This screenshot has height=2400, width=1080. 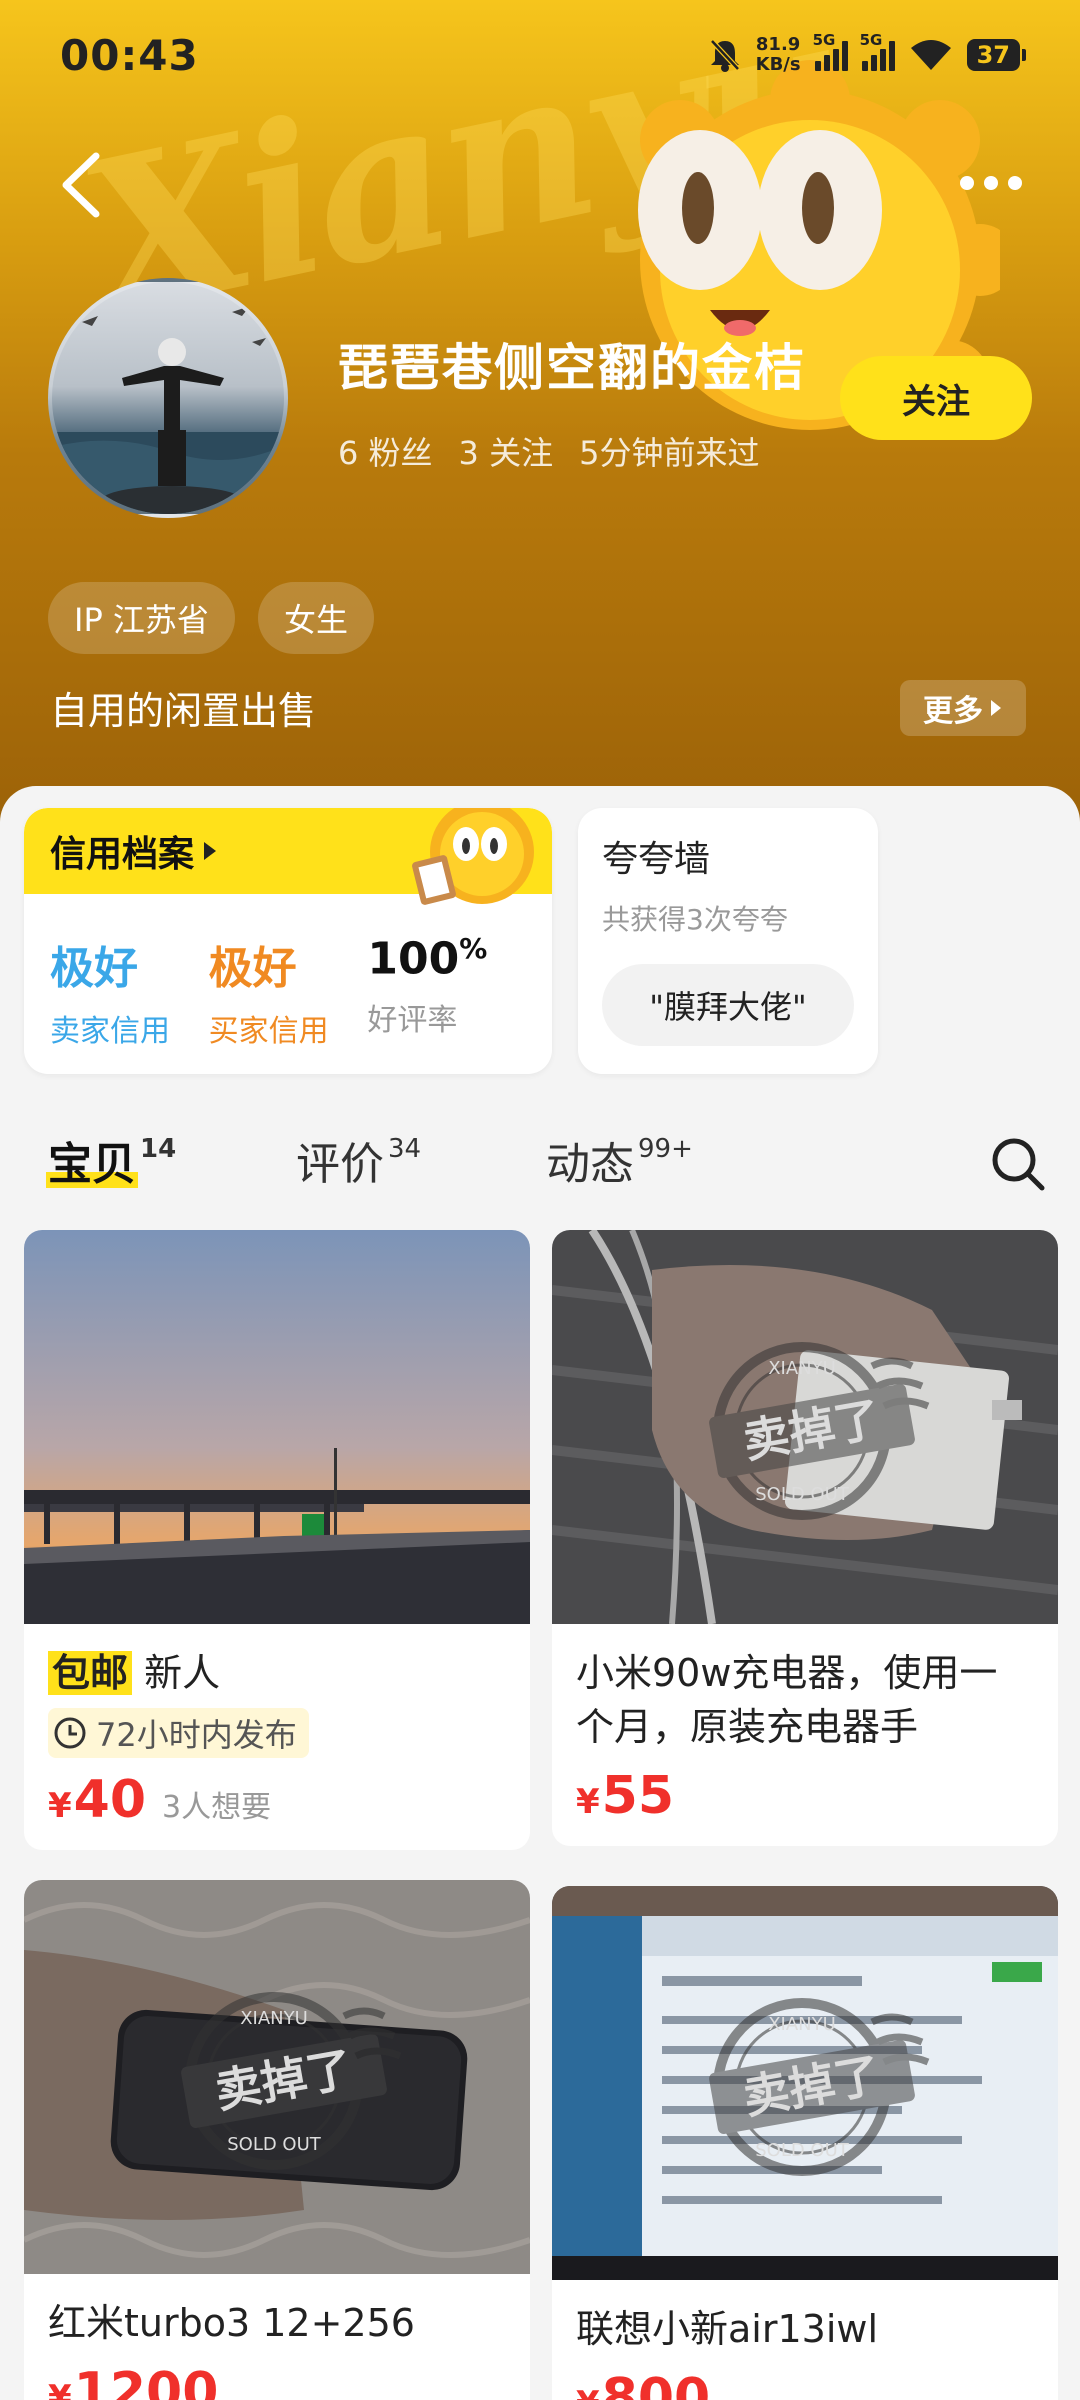 What do you see at coordinates (936, 398) in the screenshot?
I see `follow-button: 关注` at bounding box center [936, 398].